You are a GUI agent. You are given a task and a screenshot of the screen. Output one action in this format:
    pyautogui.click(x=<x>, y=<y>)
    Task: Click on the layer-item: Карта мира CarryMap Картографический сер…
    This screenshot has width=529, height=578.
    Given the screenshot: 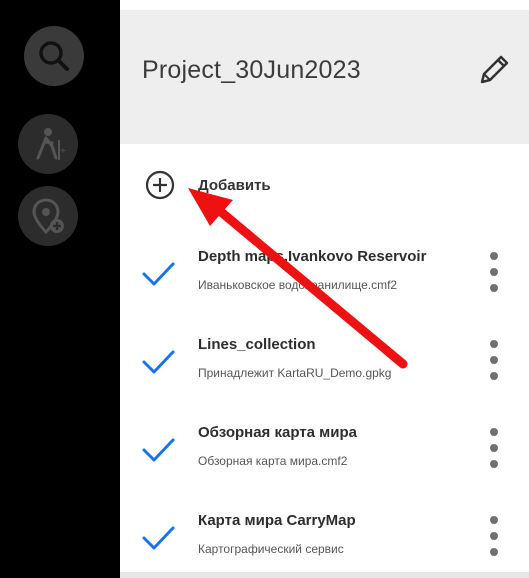 What is the action you would take?
    pyautogui.click(x=324, y=542)
    